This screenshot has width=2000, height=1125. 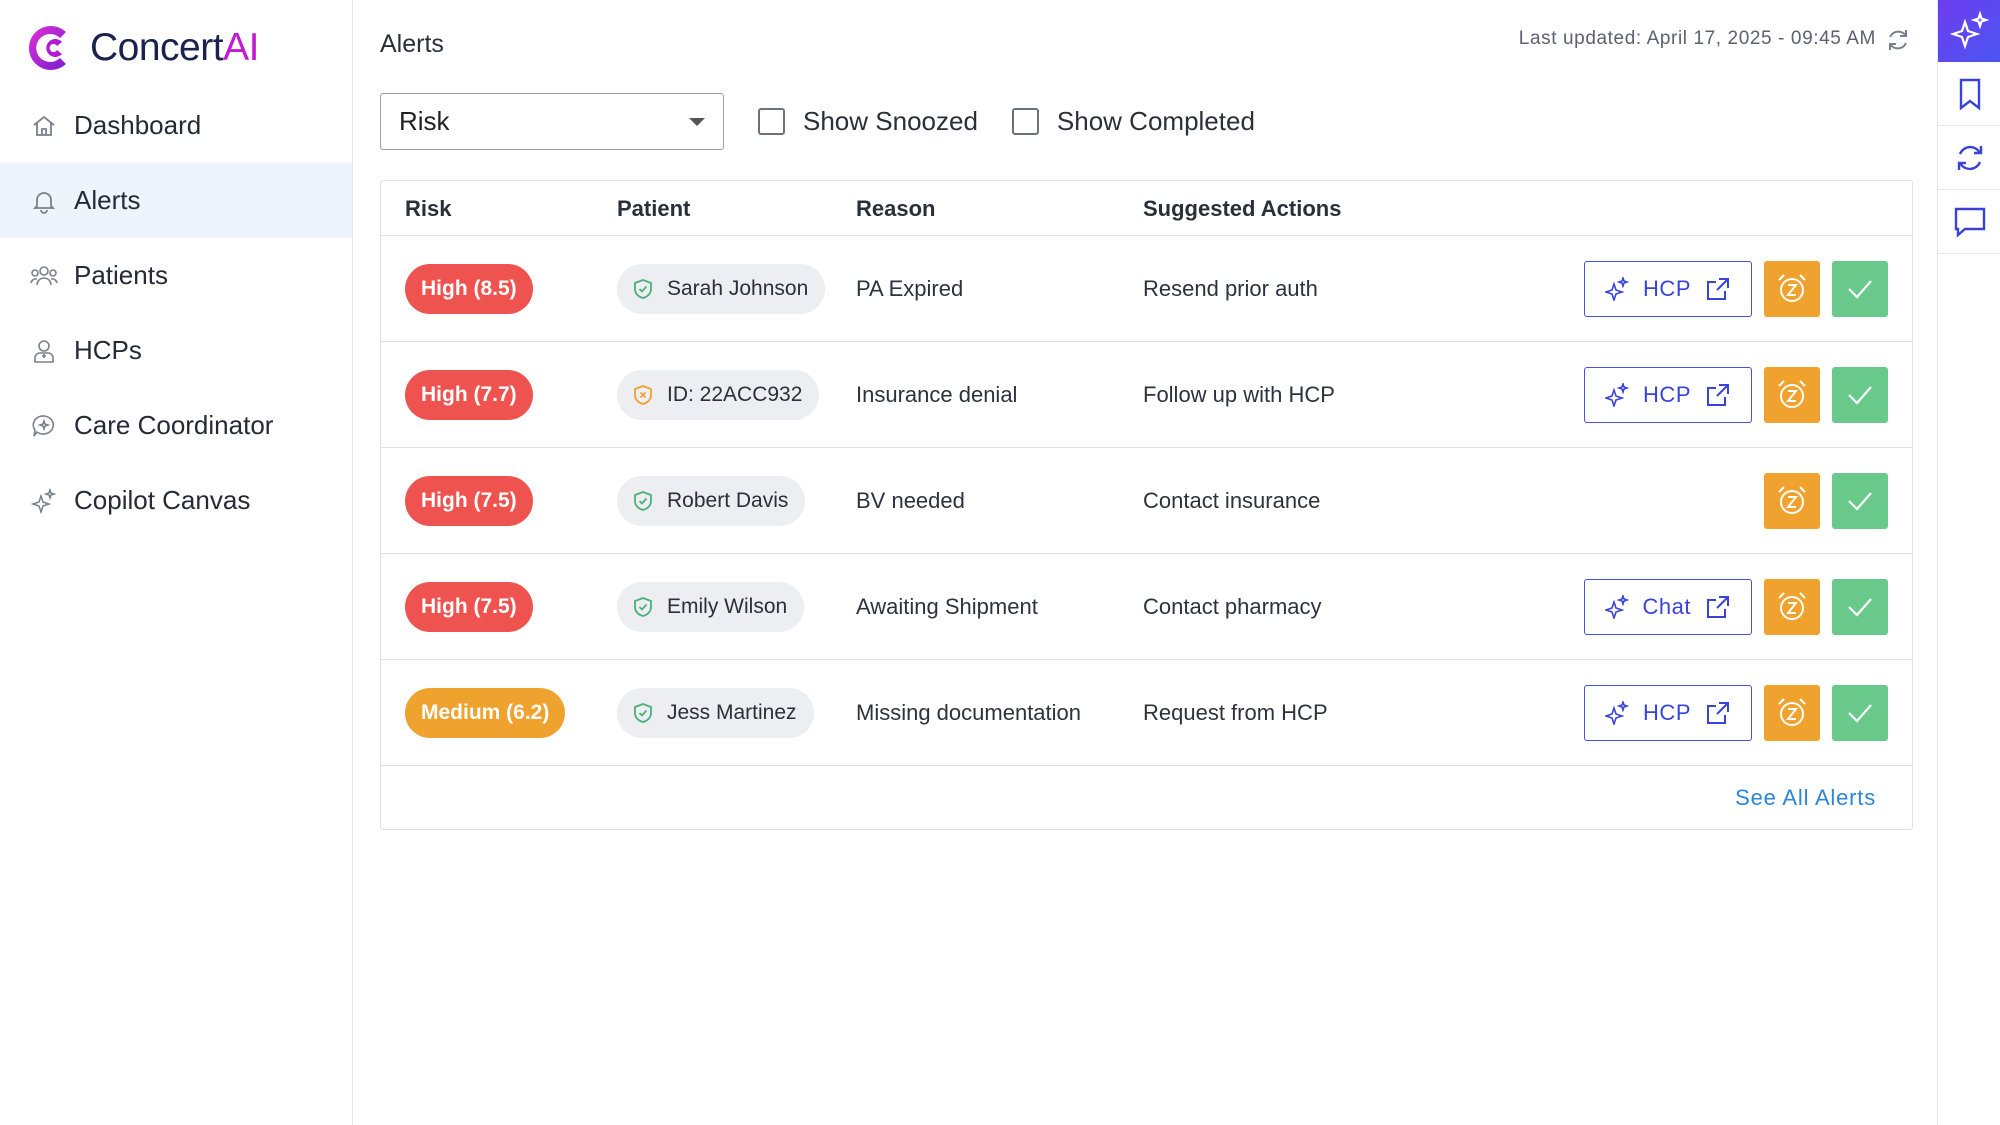 I want to click on refresh-button, so click(x=1898, y=40).